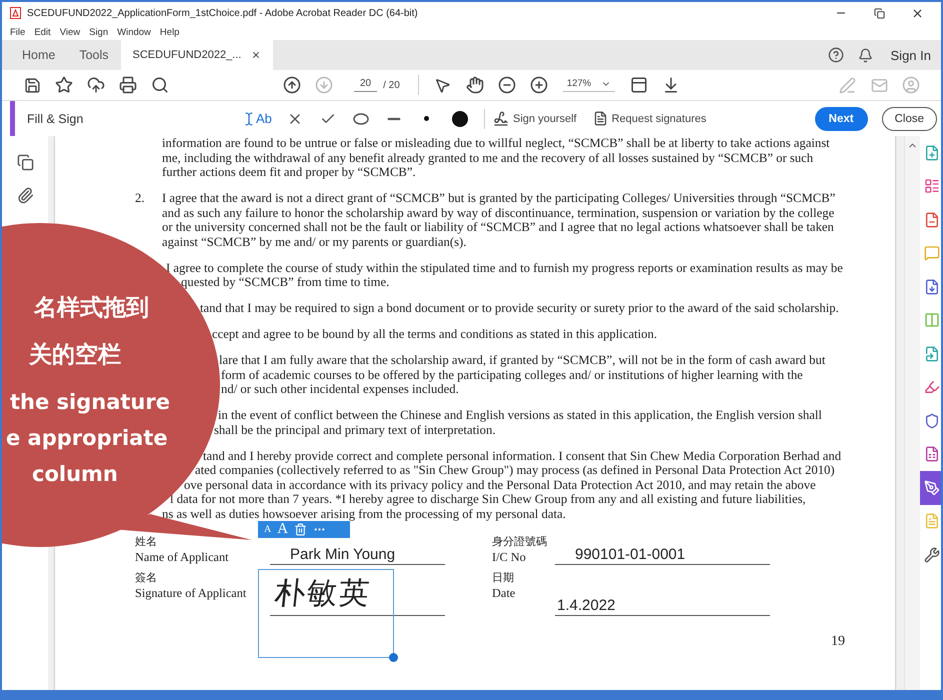 Image resolution: width=943 pixels, height=700 pixels. I want to click on pen-icon, so click(932, 488).